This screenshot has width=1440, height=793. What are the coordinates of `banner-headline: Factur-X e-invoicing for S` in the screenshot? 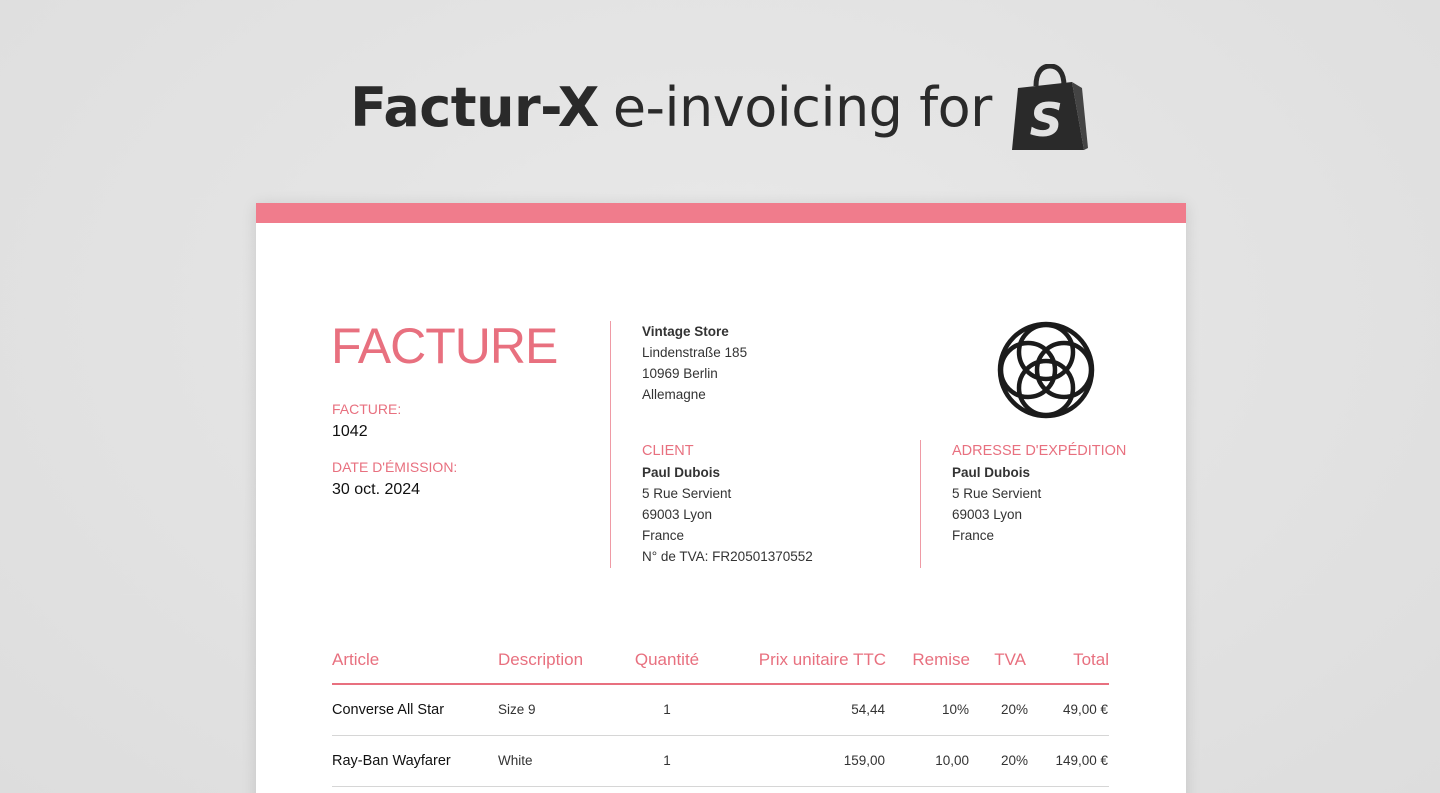 It's located at (720, 106).